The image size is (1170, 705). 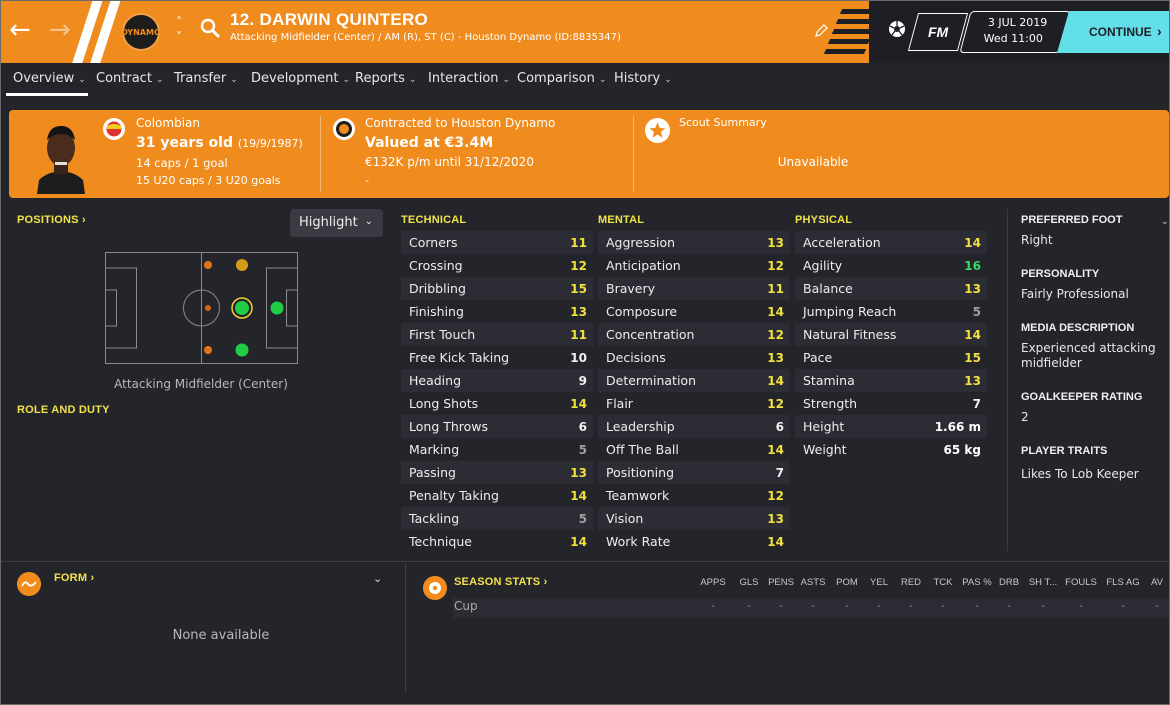 What do you see at coordinates (497, 334) in the screenshot?
I see `attribute-row: First Touch 11` at bounding box center [497, 334].